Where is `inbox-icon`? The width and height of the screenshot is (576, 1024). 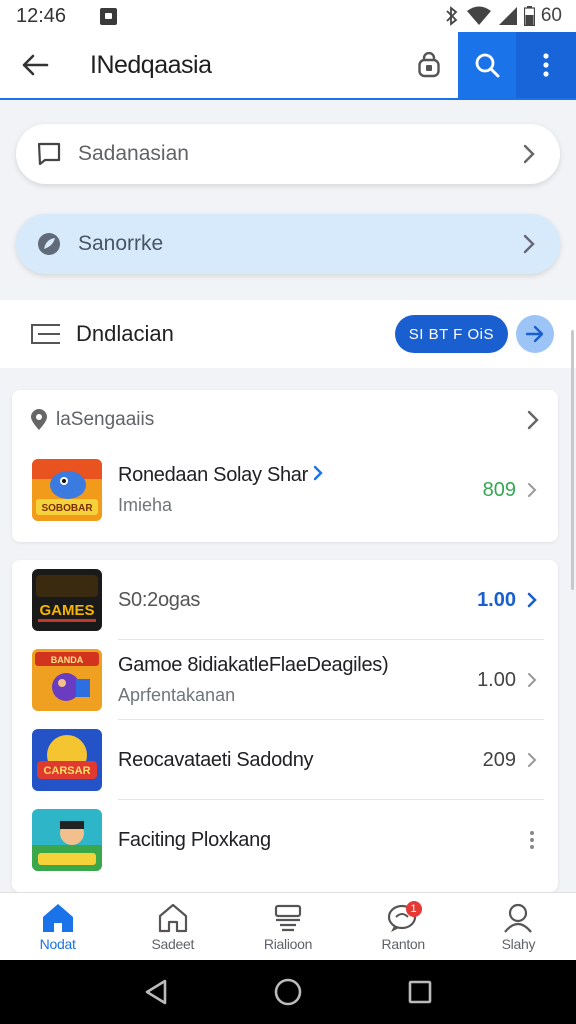
inbox-icon is located at coordinates (288, 917).